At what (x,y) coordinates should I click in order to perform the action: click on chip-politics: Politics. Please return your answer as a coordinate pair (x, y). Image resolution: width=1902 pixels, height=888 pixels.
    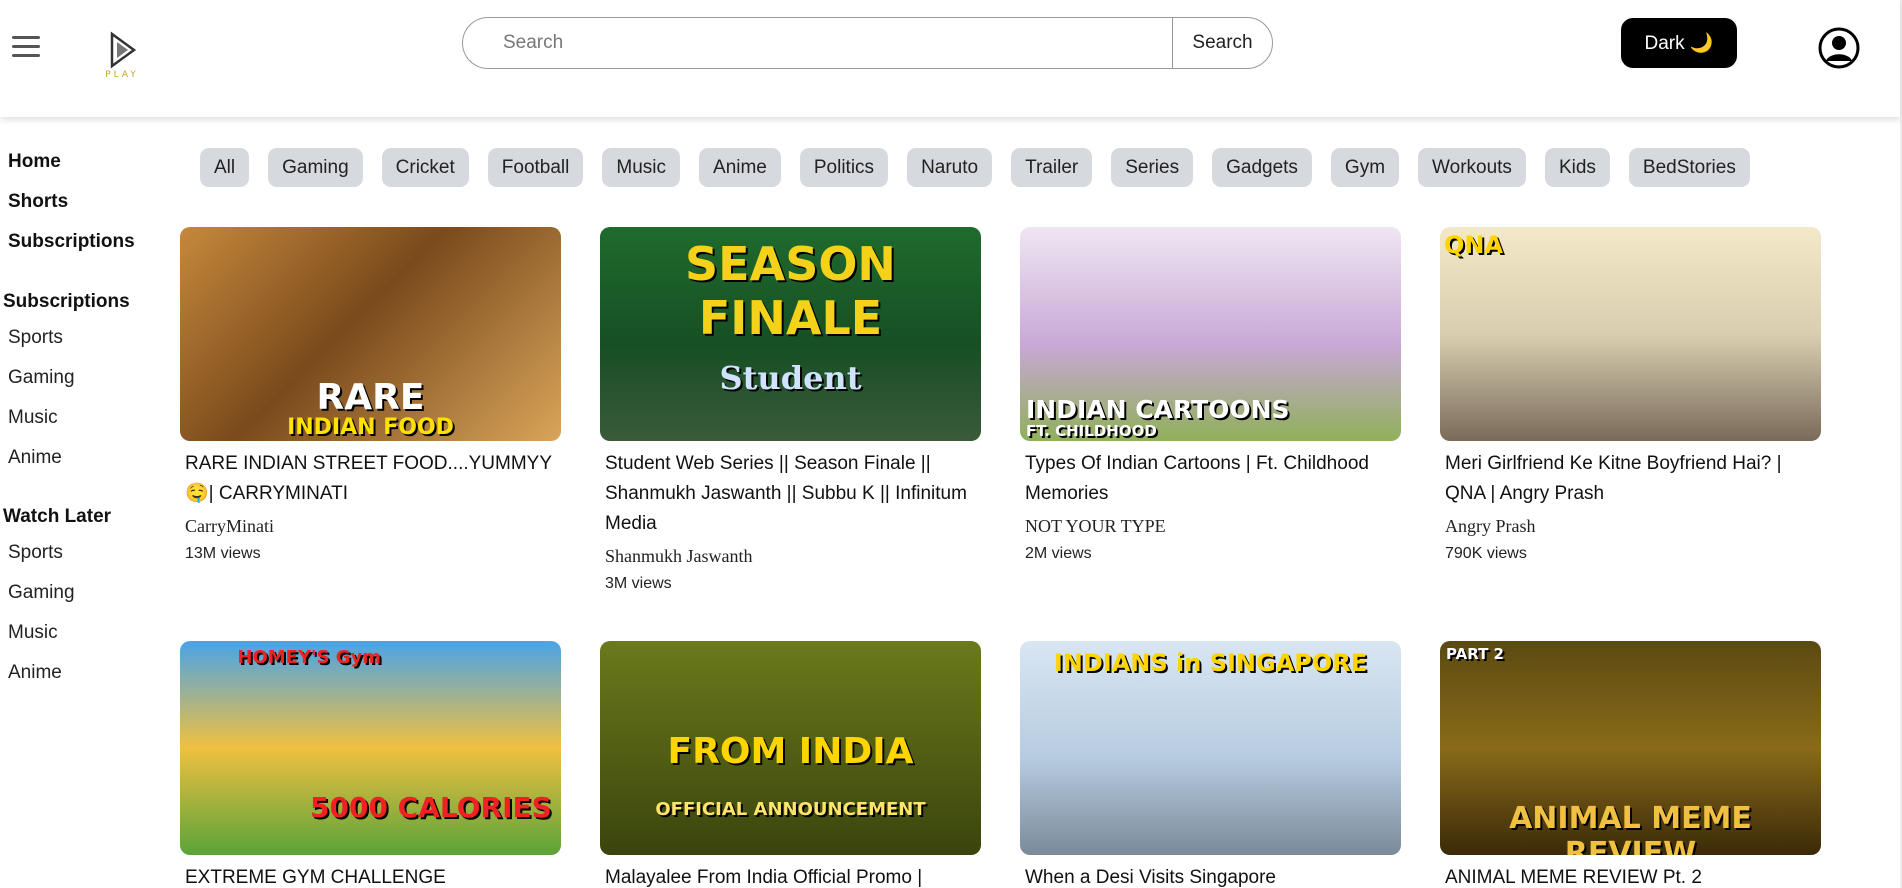
    Looking at the image, I should click on (844, 167).